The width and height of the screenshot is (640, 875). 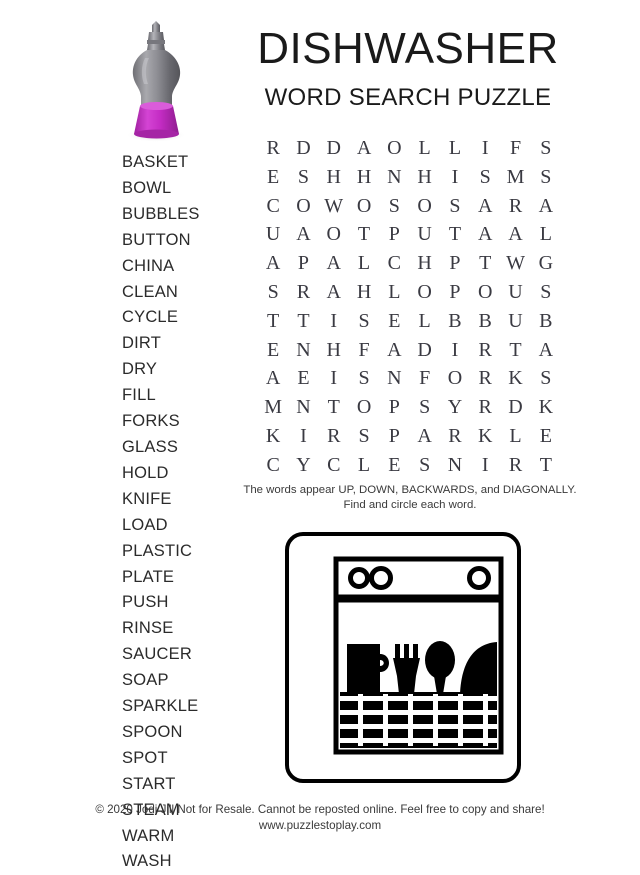 What do you see at coordinates (182, 215) in the screenshot?
I see `word-list-item: BUBBLES` at bounding box center [182, 215].